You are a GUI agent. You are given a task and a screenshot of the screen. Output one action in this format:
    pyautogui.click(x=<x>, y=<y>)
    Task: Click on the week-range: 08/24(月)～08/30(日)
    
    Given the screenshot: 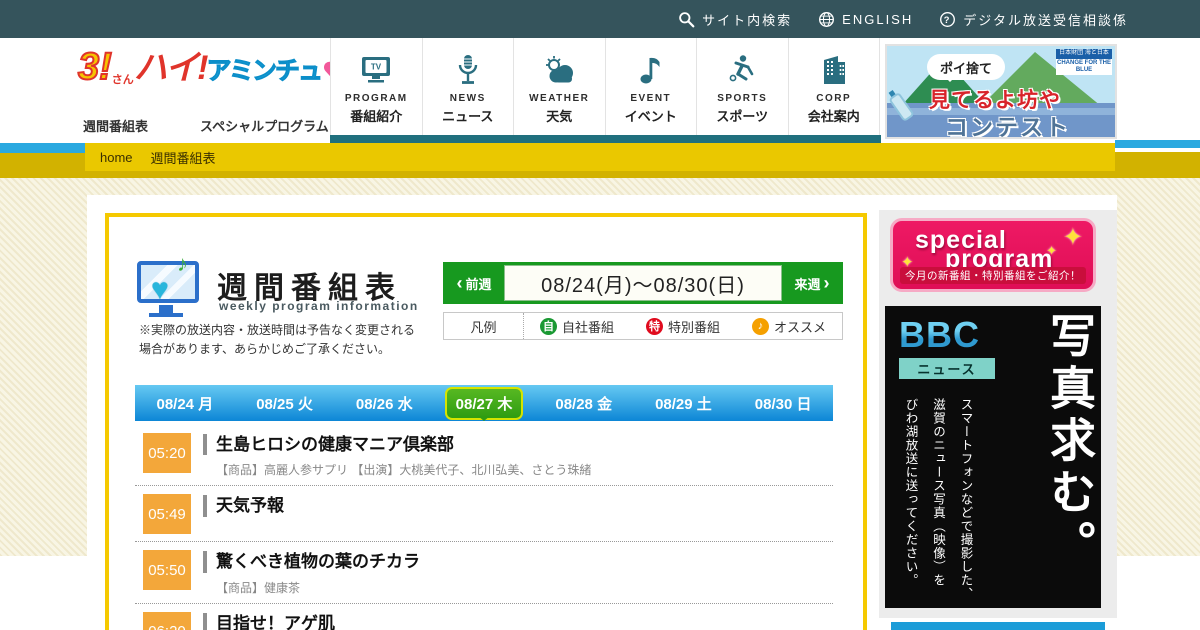 What is the action you would take?
    pyautogui.click(x=643, y=283)
    